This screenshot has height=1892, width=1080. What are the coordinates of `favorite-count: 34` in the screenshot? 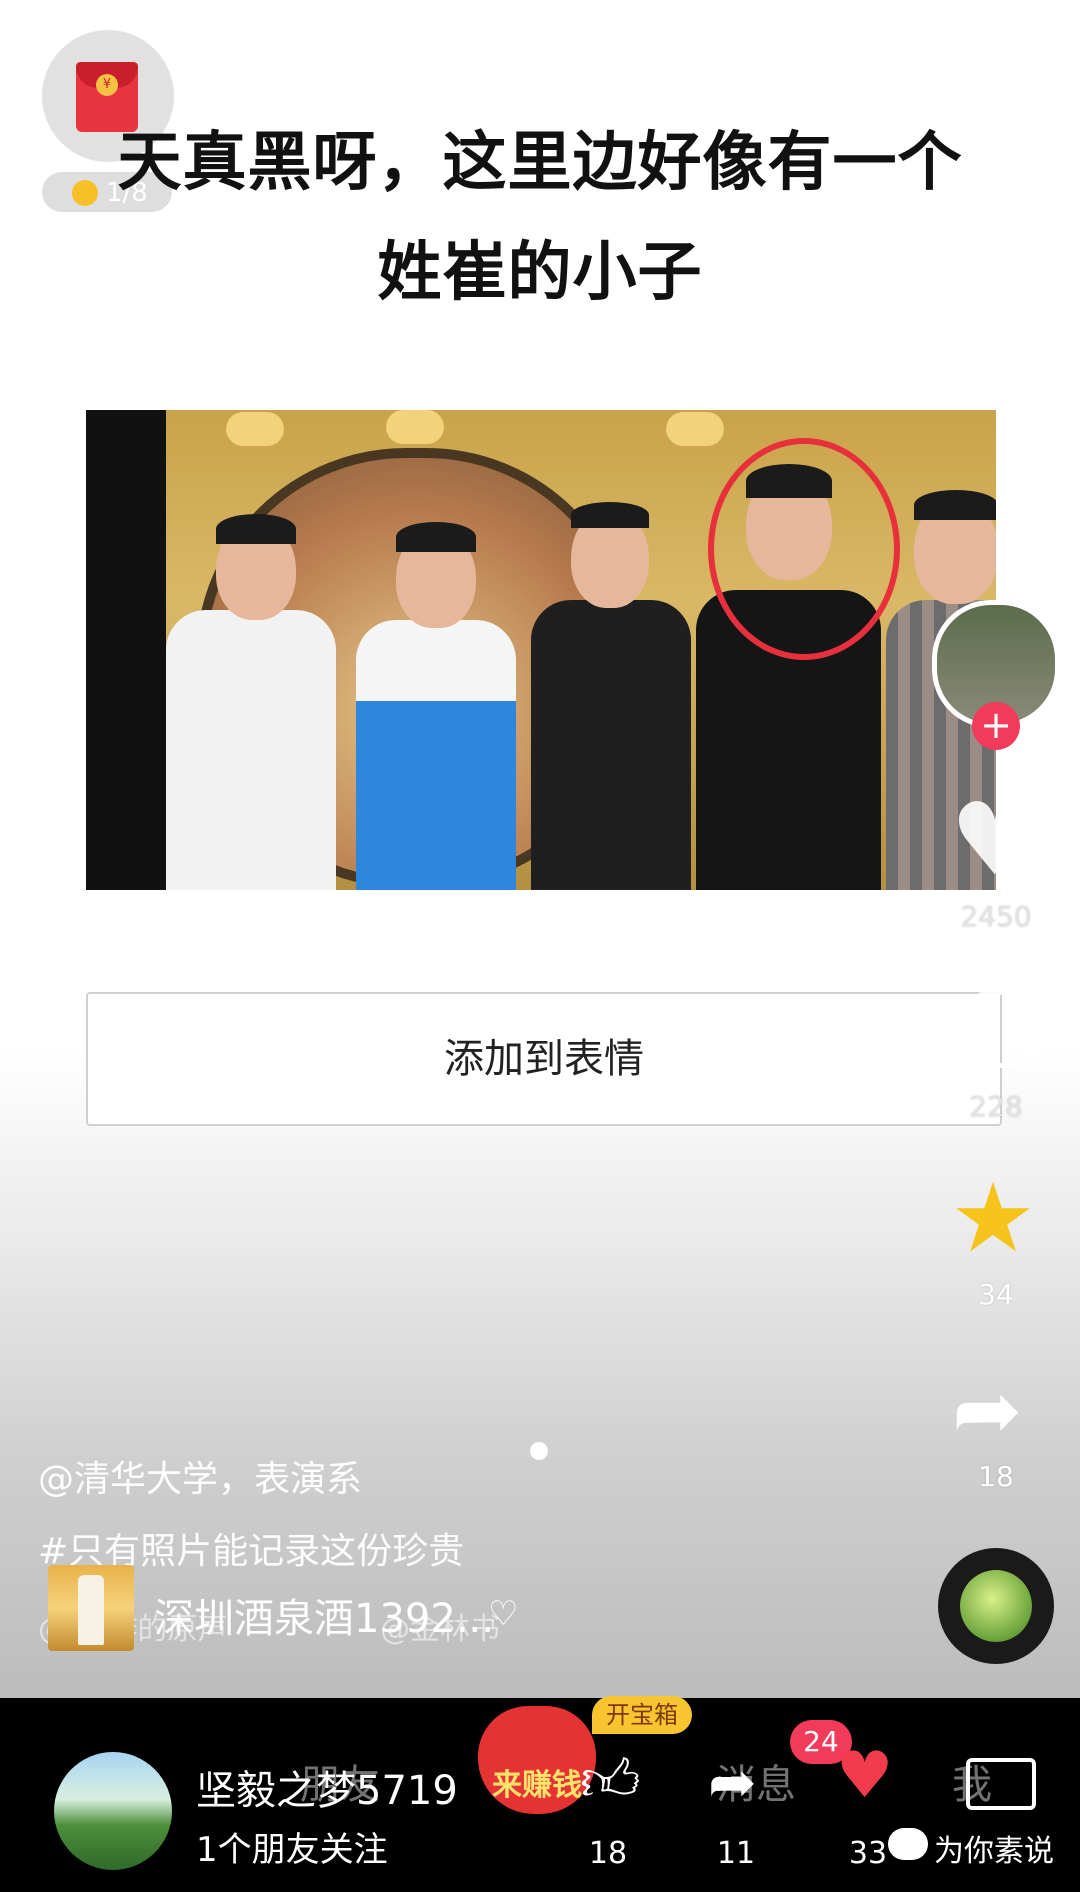 It's located at (996, 1294).